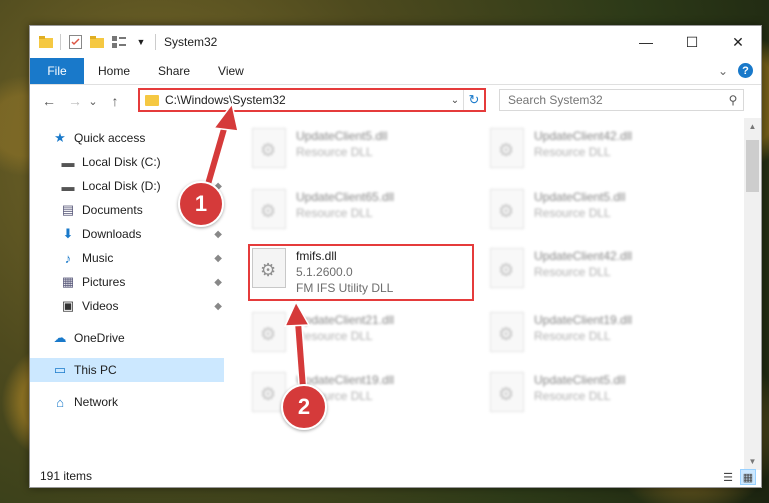  I want to click on quick-access-toolbar: ▼, so click(93, 42).